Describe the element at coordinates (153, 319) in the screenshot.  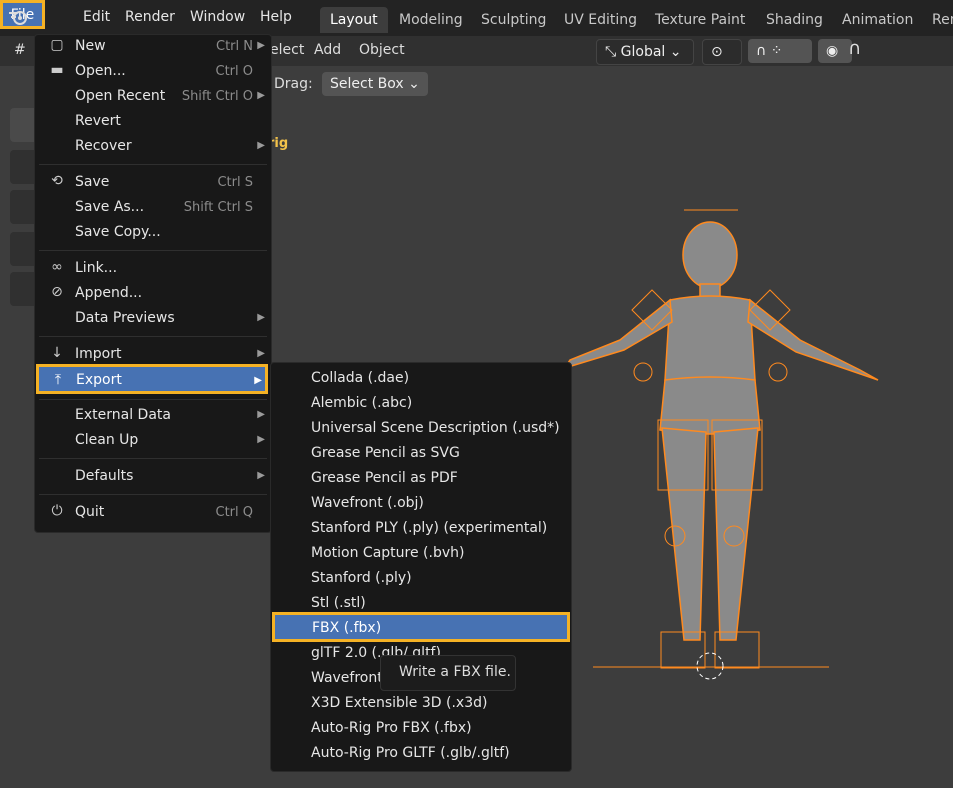
I see `file-data-previews-item: Data Previews ▶` at that location.